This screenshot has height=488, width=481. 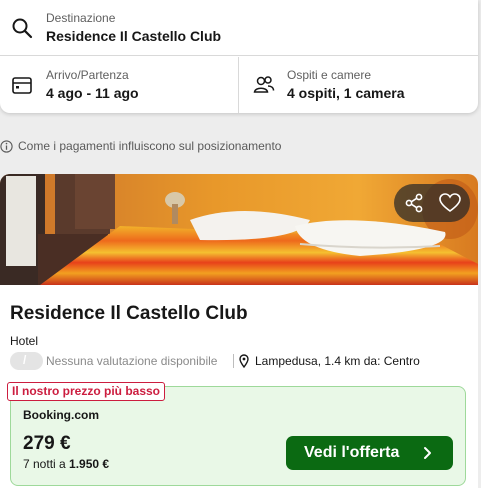 What do you see at coordinates (432, 203) in the screenshot?
I see `photo-actions` at bounding box center [432, 203].